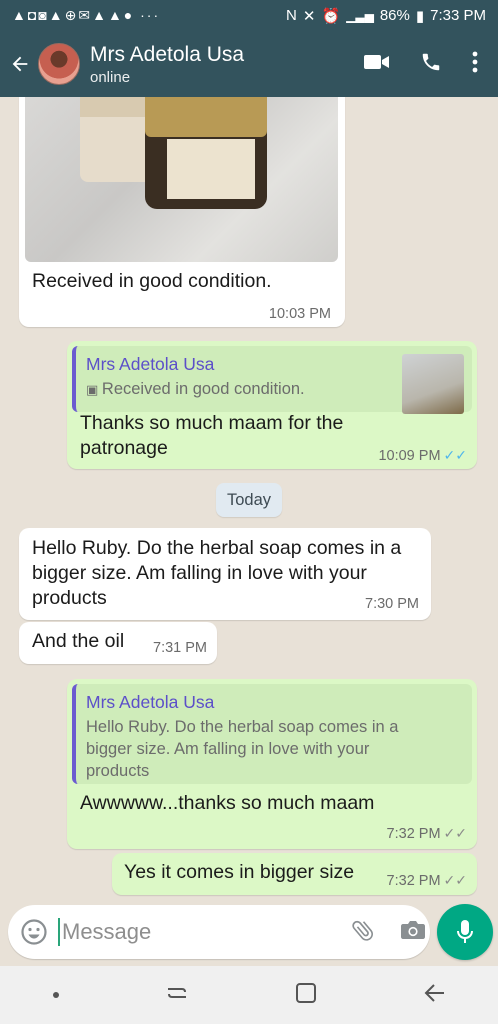 The width and height of the screenshot is (498, 1024). Describe the element at coordinates (239, 872) in the screenshot. I see `message-text: Yes it comes in bigger size` at that location.